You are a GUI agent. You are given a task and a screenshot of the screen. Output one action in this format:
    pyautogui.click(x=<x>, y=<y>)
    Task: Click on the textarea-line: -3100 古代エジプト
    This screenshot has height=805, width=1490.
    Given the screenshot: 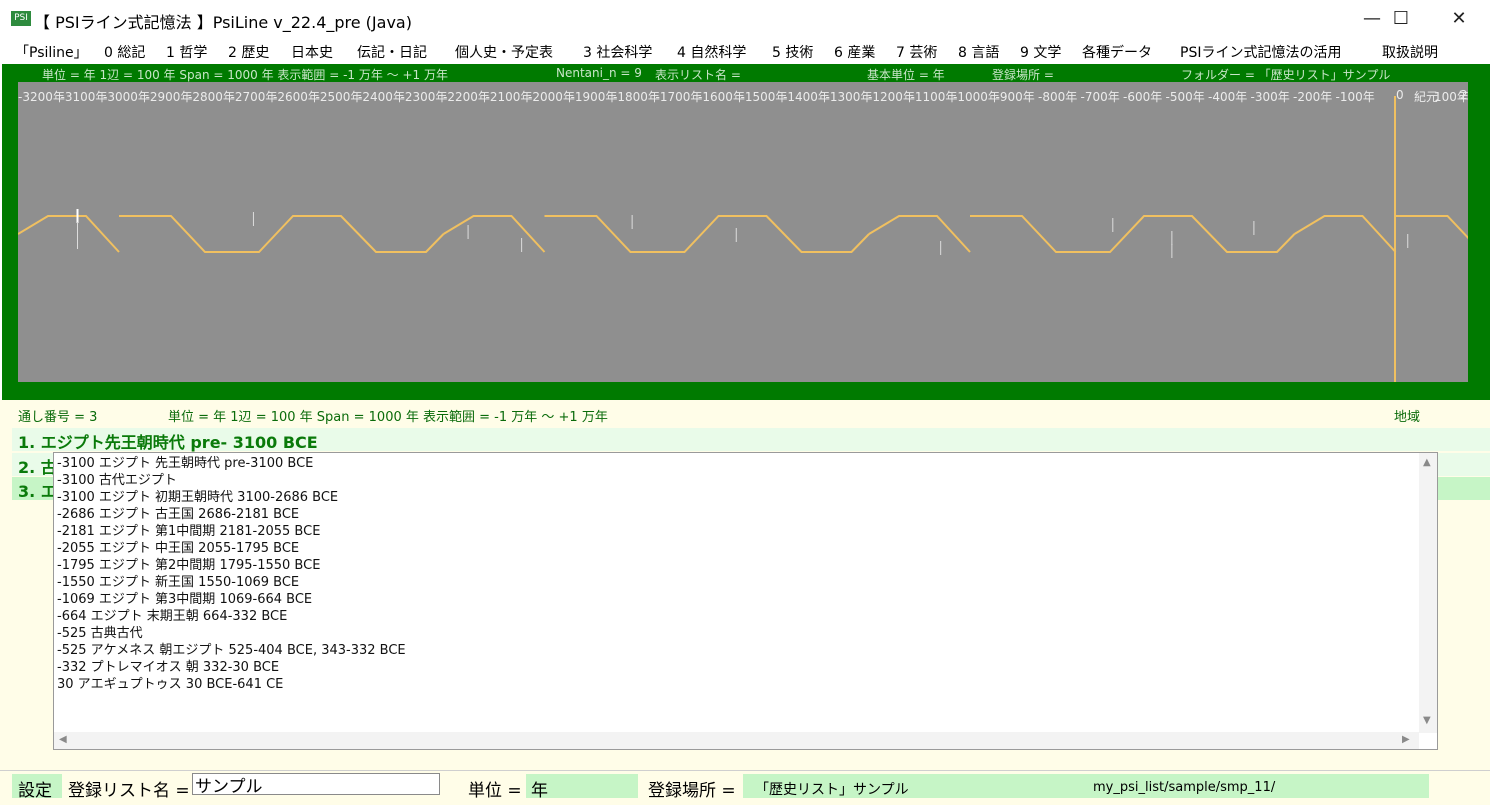 What is the action you would take?
    pyautogui.click(x=117, y=480)
    